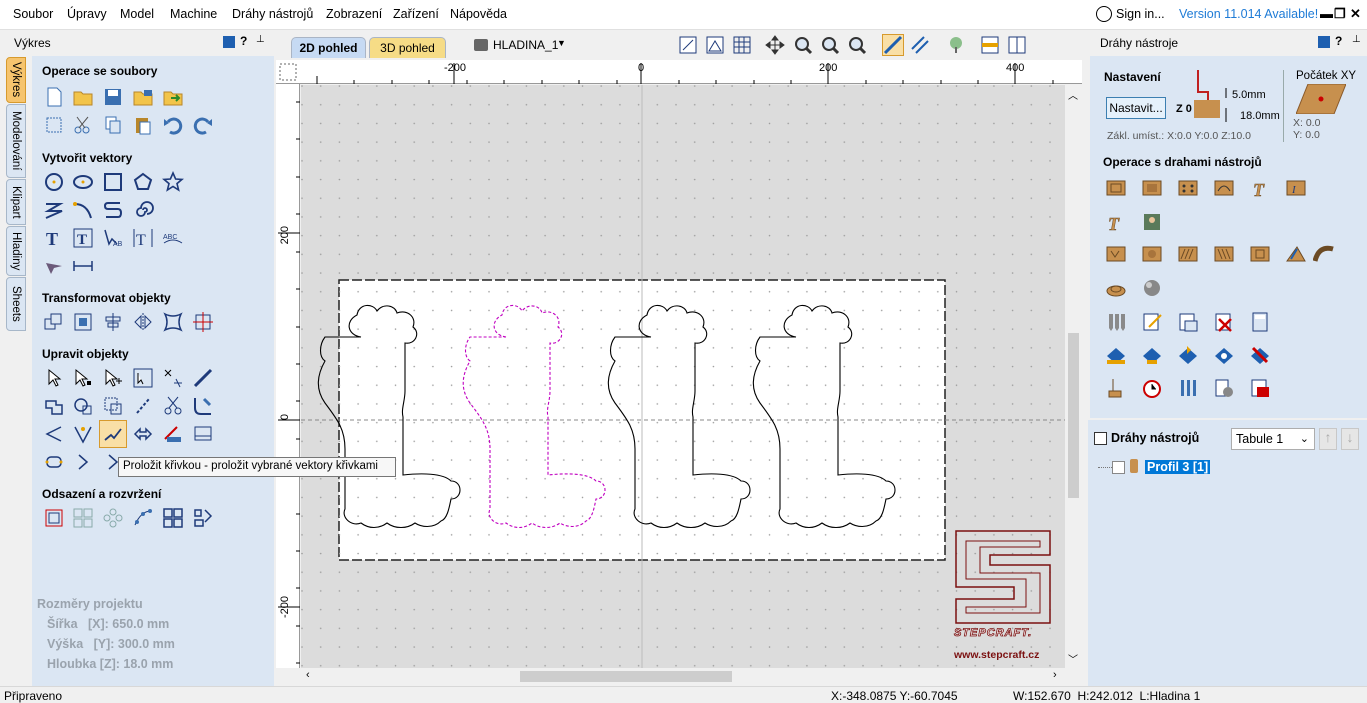 The image size is (1367, 703). What do you see at coordinates (1260, 254) in the screenshot?
I see `moulding-toolpath-icon` at bounding box center [1260, 254].